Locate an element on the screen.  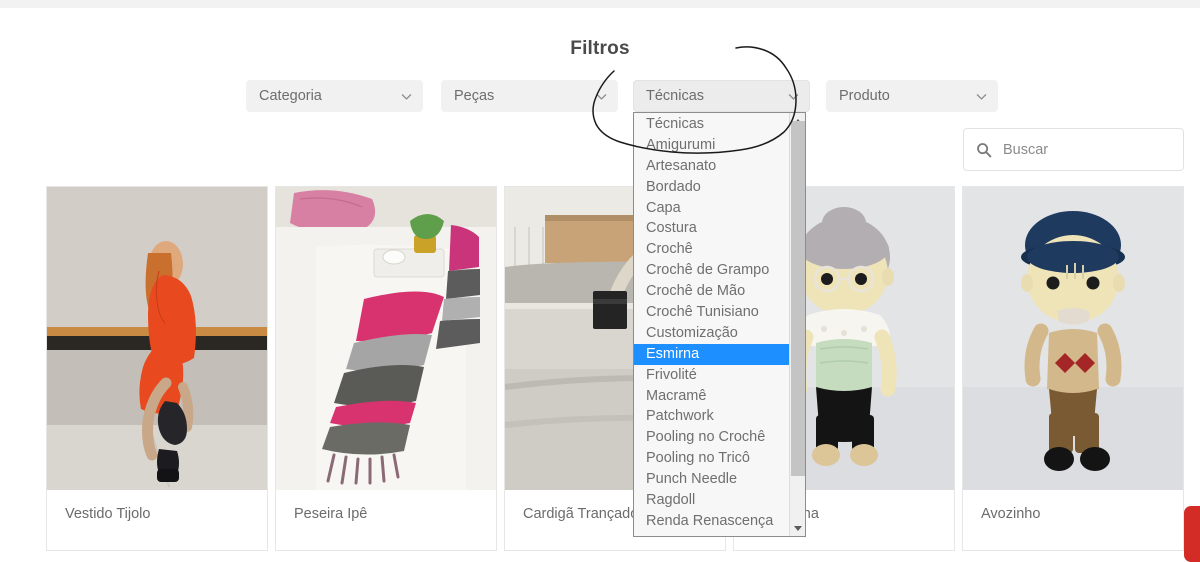
search-icon is located at coordinates (984, 150).